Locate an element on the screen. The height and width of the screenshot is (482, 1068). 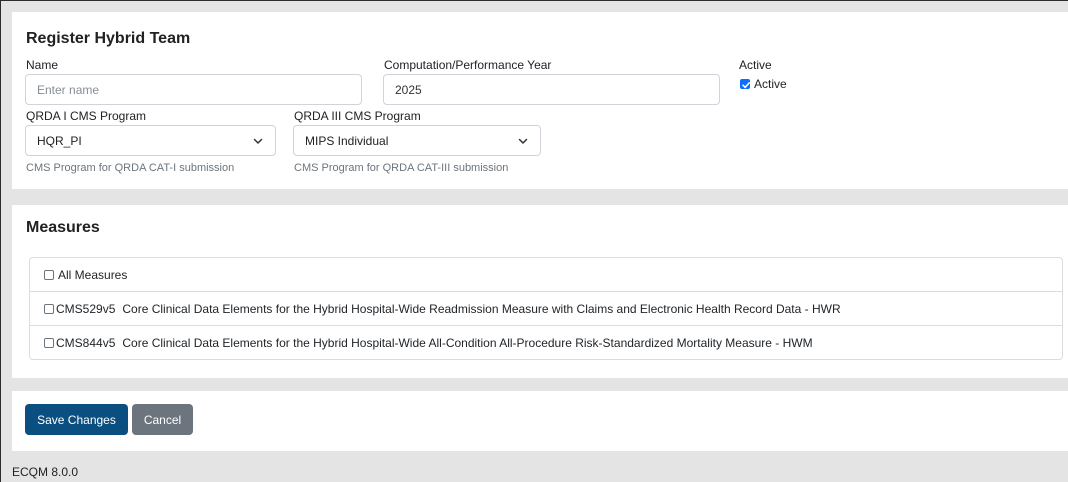
qrda3-select: MIPS Individual is located at coordinates (417, 140).